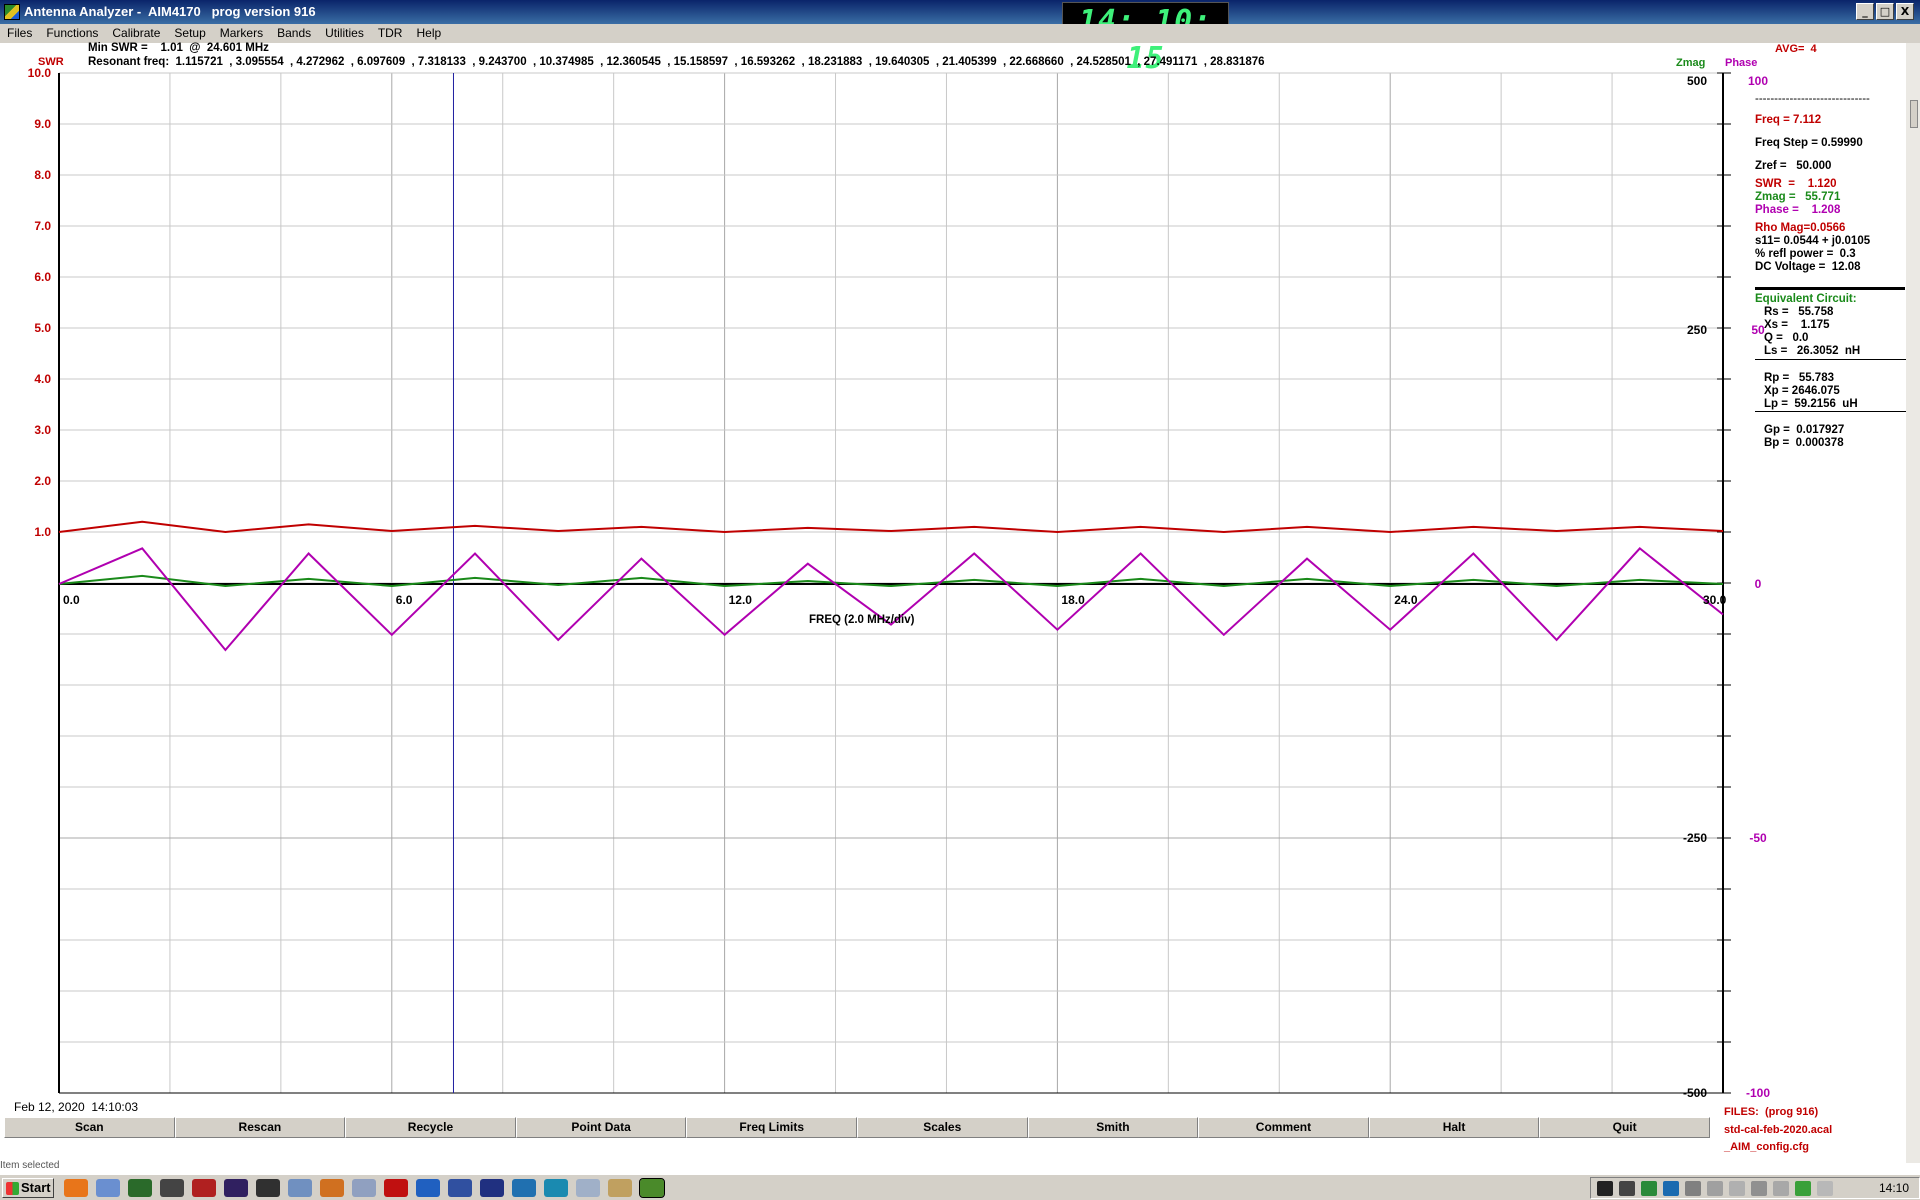  What do you see at coordinates (891, 599) in the screenshot?
I see `phase-trace` at bounding box center [891, 599].